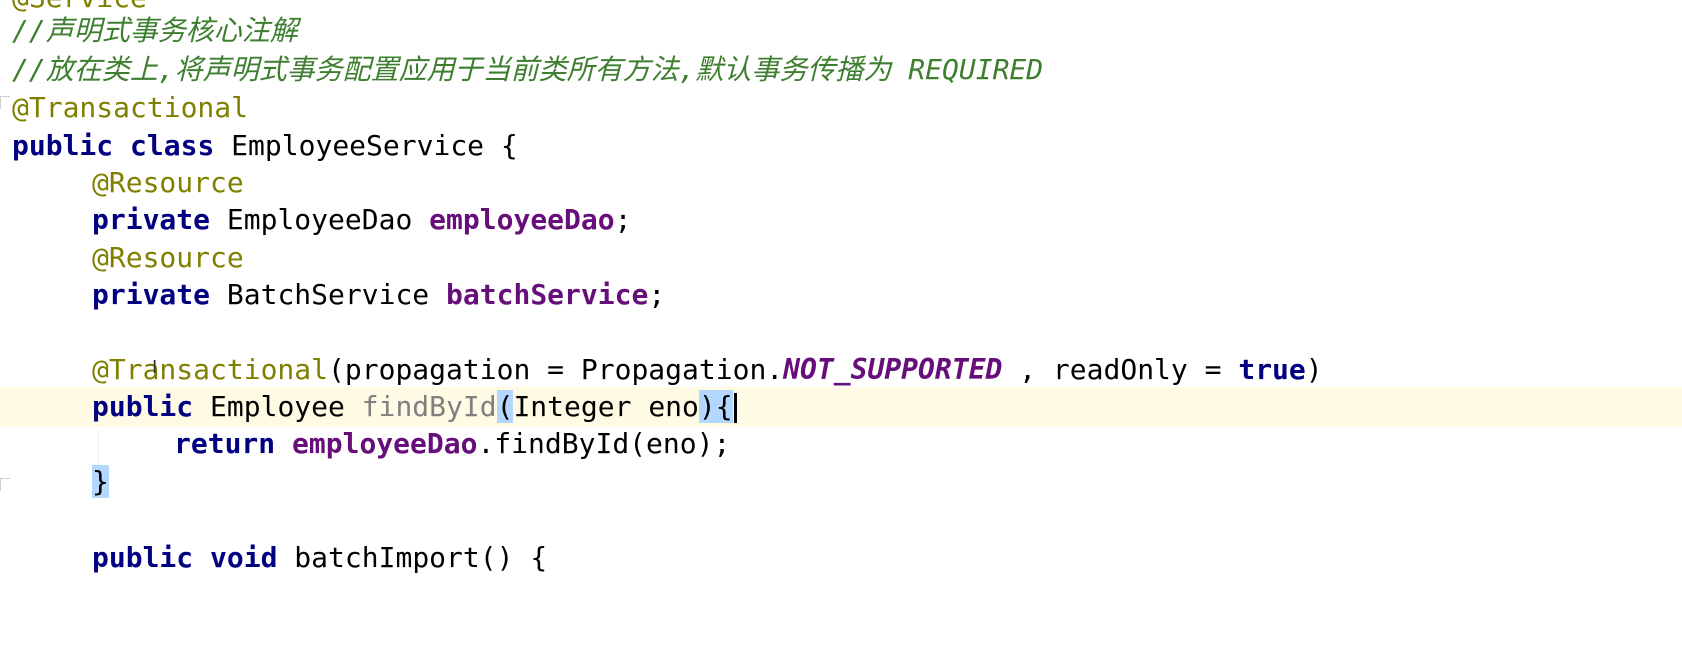 This screenshot has width=1682, height=658. I want to click on code-line: return employeeDao.findById(eno);, so click(841, 444).